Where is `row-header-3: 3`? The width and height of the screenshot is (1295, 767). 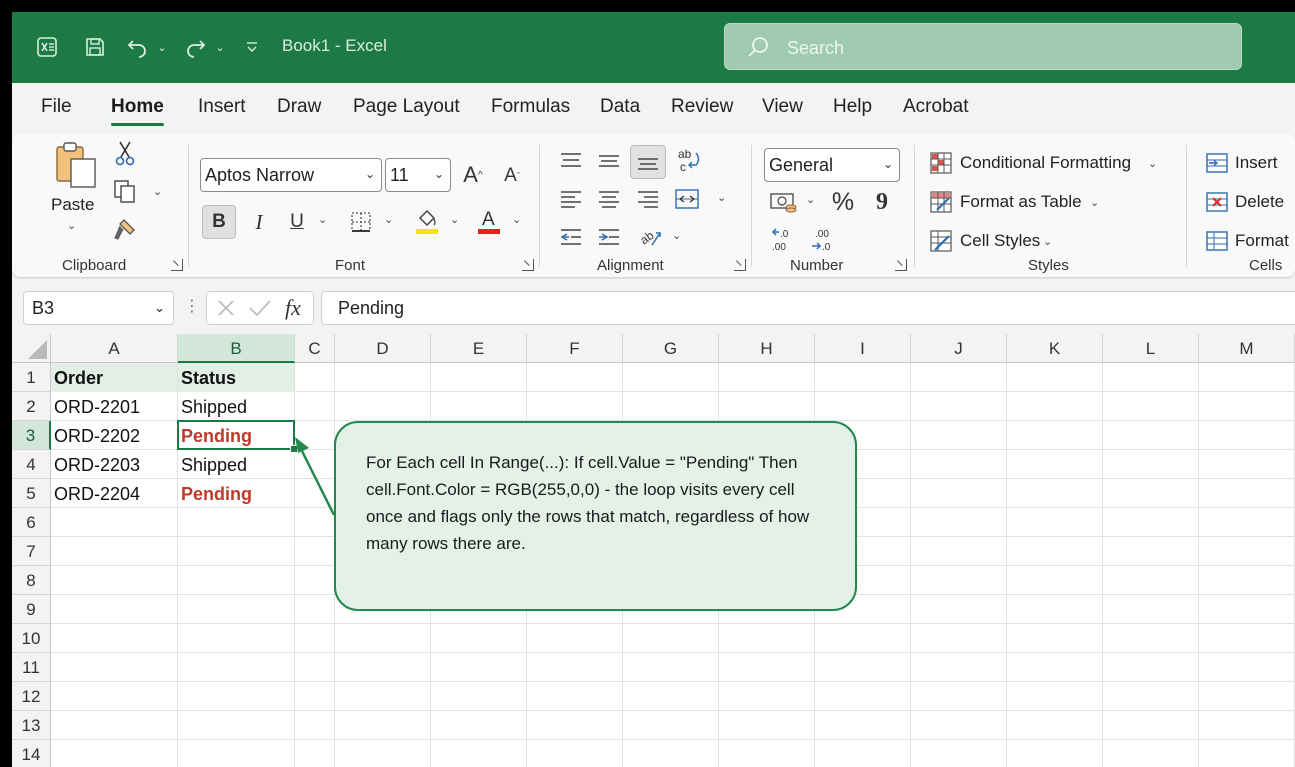 row-header-3: 3 is located at coordinates (31, 435).